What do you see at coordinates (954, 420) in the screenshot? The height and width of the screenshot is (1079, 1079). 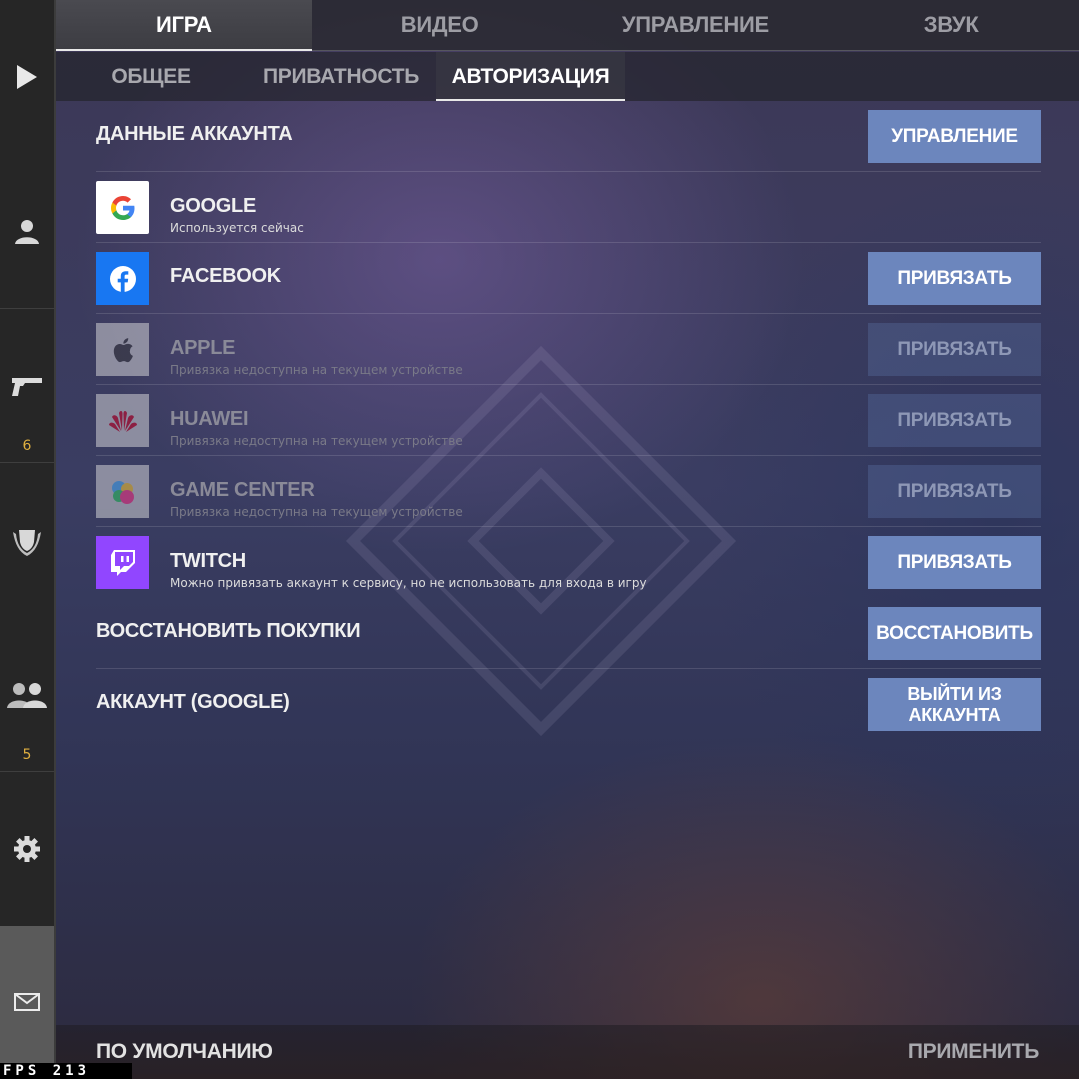 I see `link-huawei-button: ПРИВЯЗАТЬ` at bounding box center [954, 420].